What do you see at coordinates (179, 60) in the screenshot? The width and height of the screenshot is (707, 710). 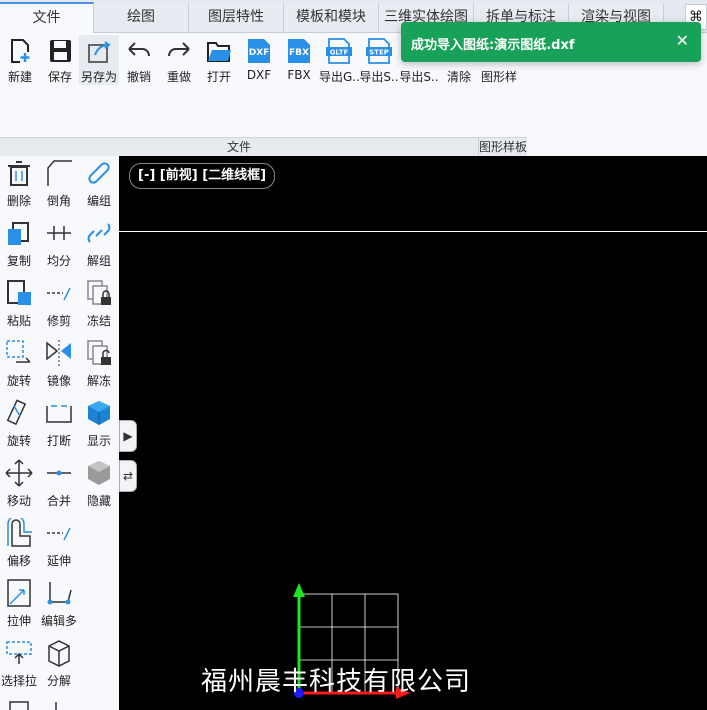 I see `redo-button: 重做` at bounding box center [179, 60].